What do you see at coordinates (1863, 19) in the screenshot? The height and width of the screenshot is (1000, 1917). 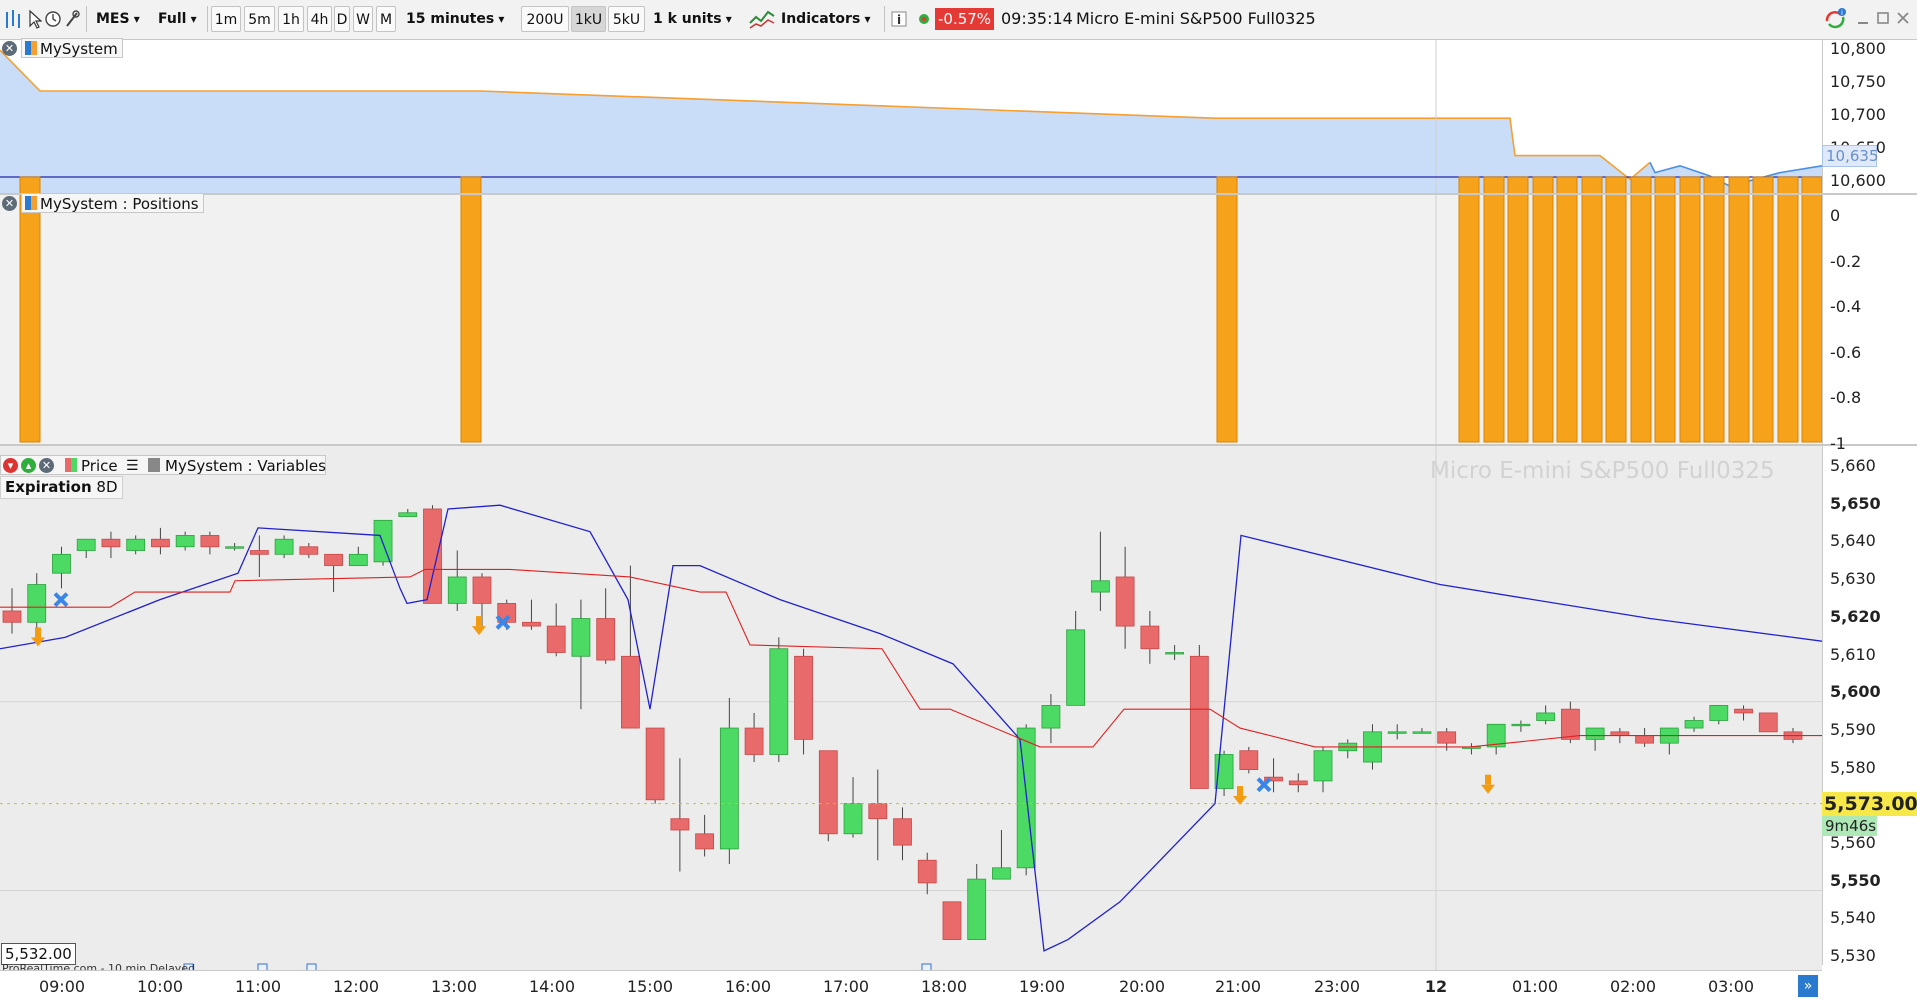 I see `minimize-icon` at bounding box center [1863, 19].